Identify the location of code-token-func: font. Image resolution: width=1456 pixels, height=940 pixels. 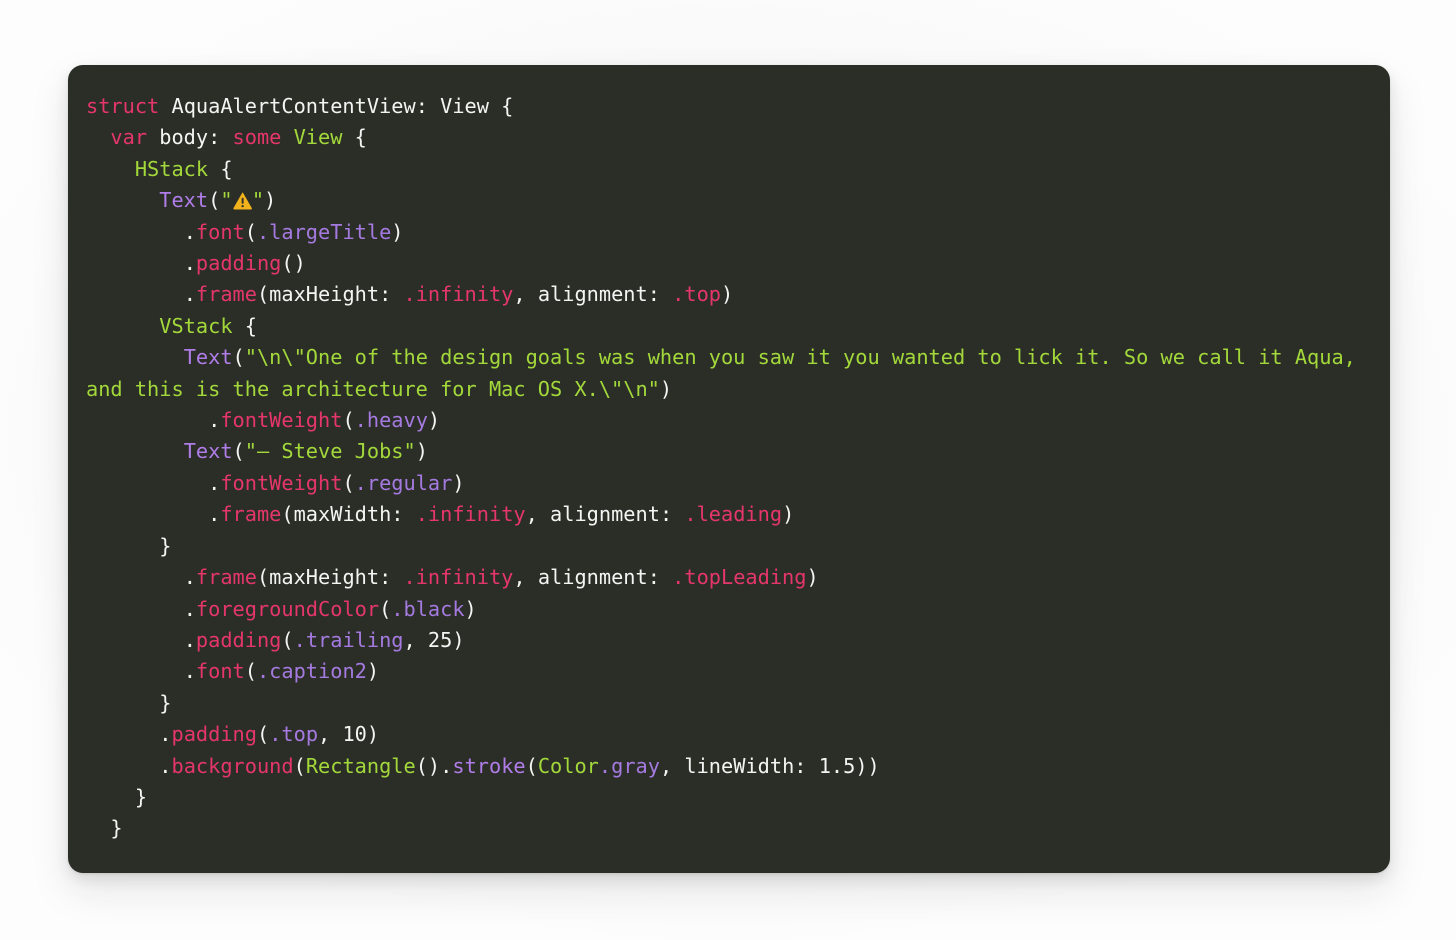
(220, 671).